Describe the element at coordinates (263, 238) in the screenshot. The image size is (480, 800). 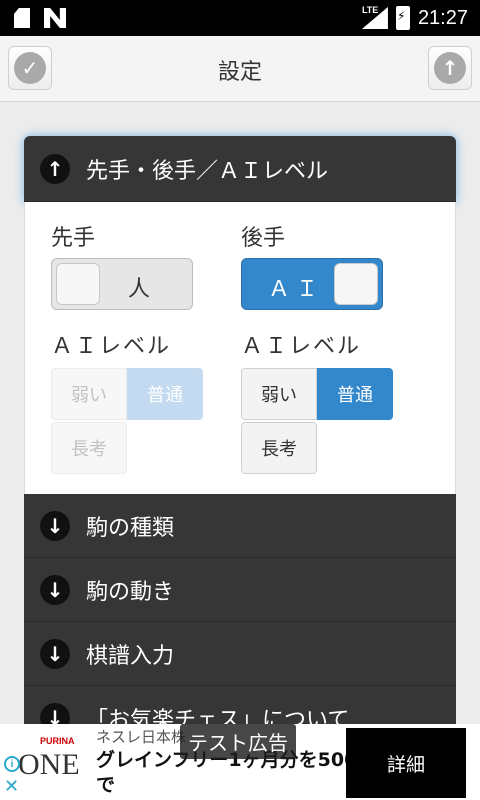
I see `second-player-label: 後手` at that location.